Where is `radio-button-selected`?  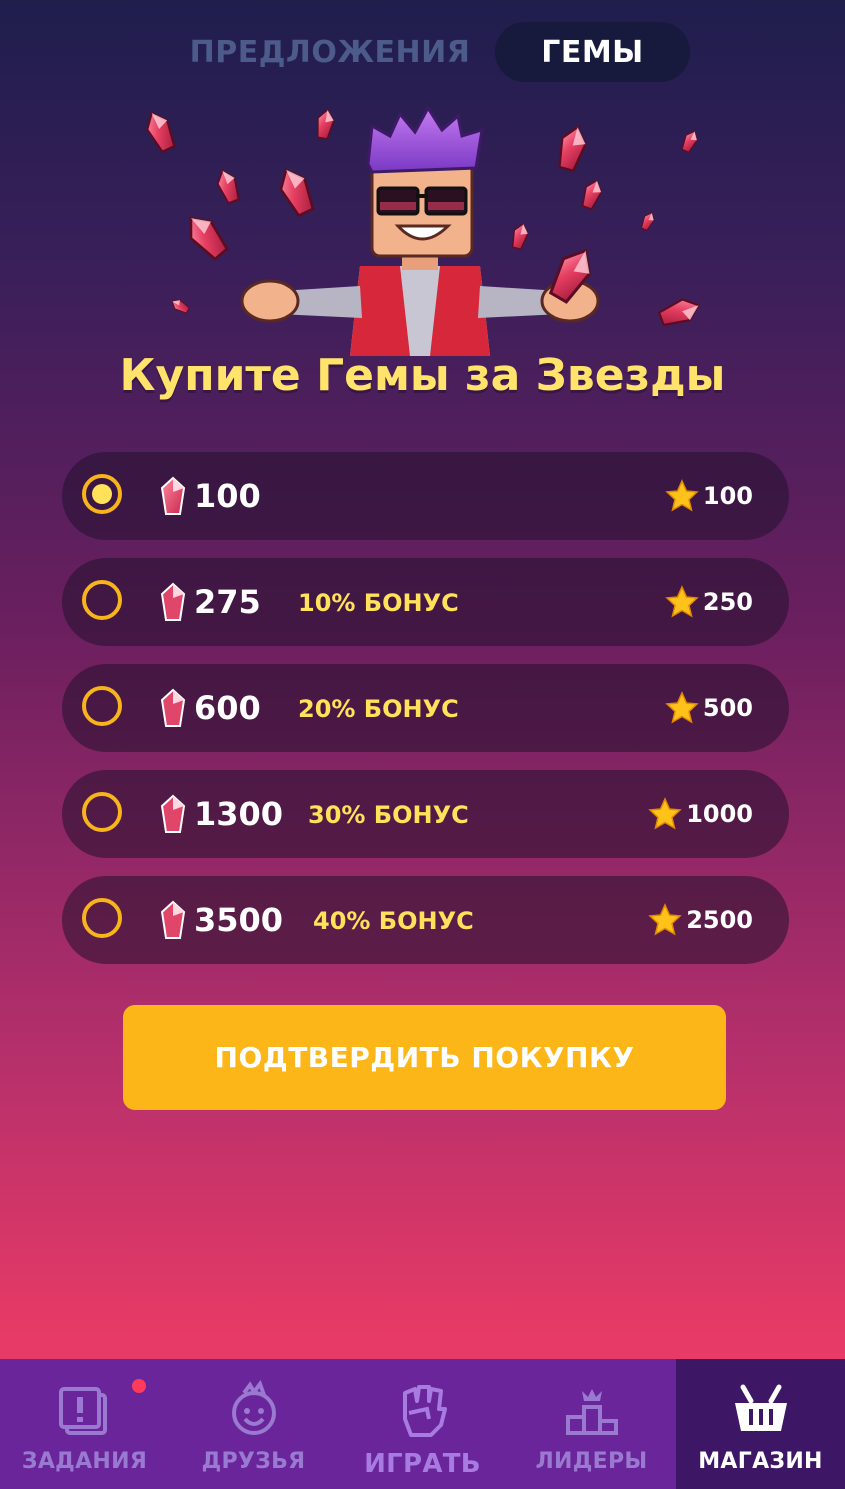 radio-button-selected is located at coordinates (102, 494).